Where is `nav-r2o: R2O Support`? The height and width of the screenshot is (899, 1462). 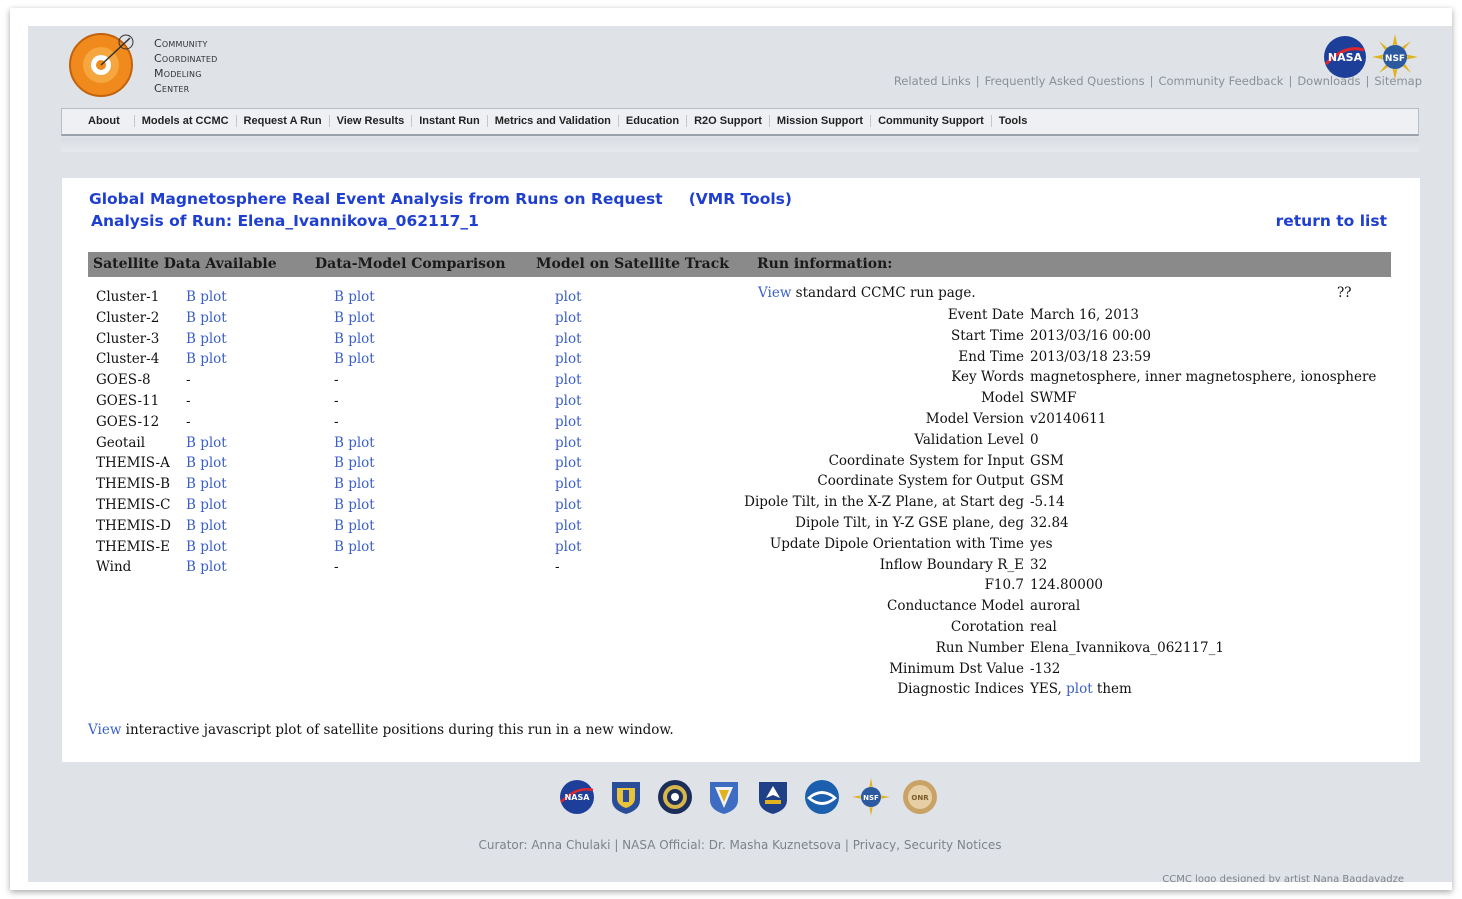
nav-r2o: R2O Support is located at coordinates (728, 121).